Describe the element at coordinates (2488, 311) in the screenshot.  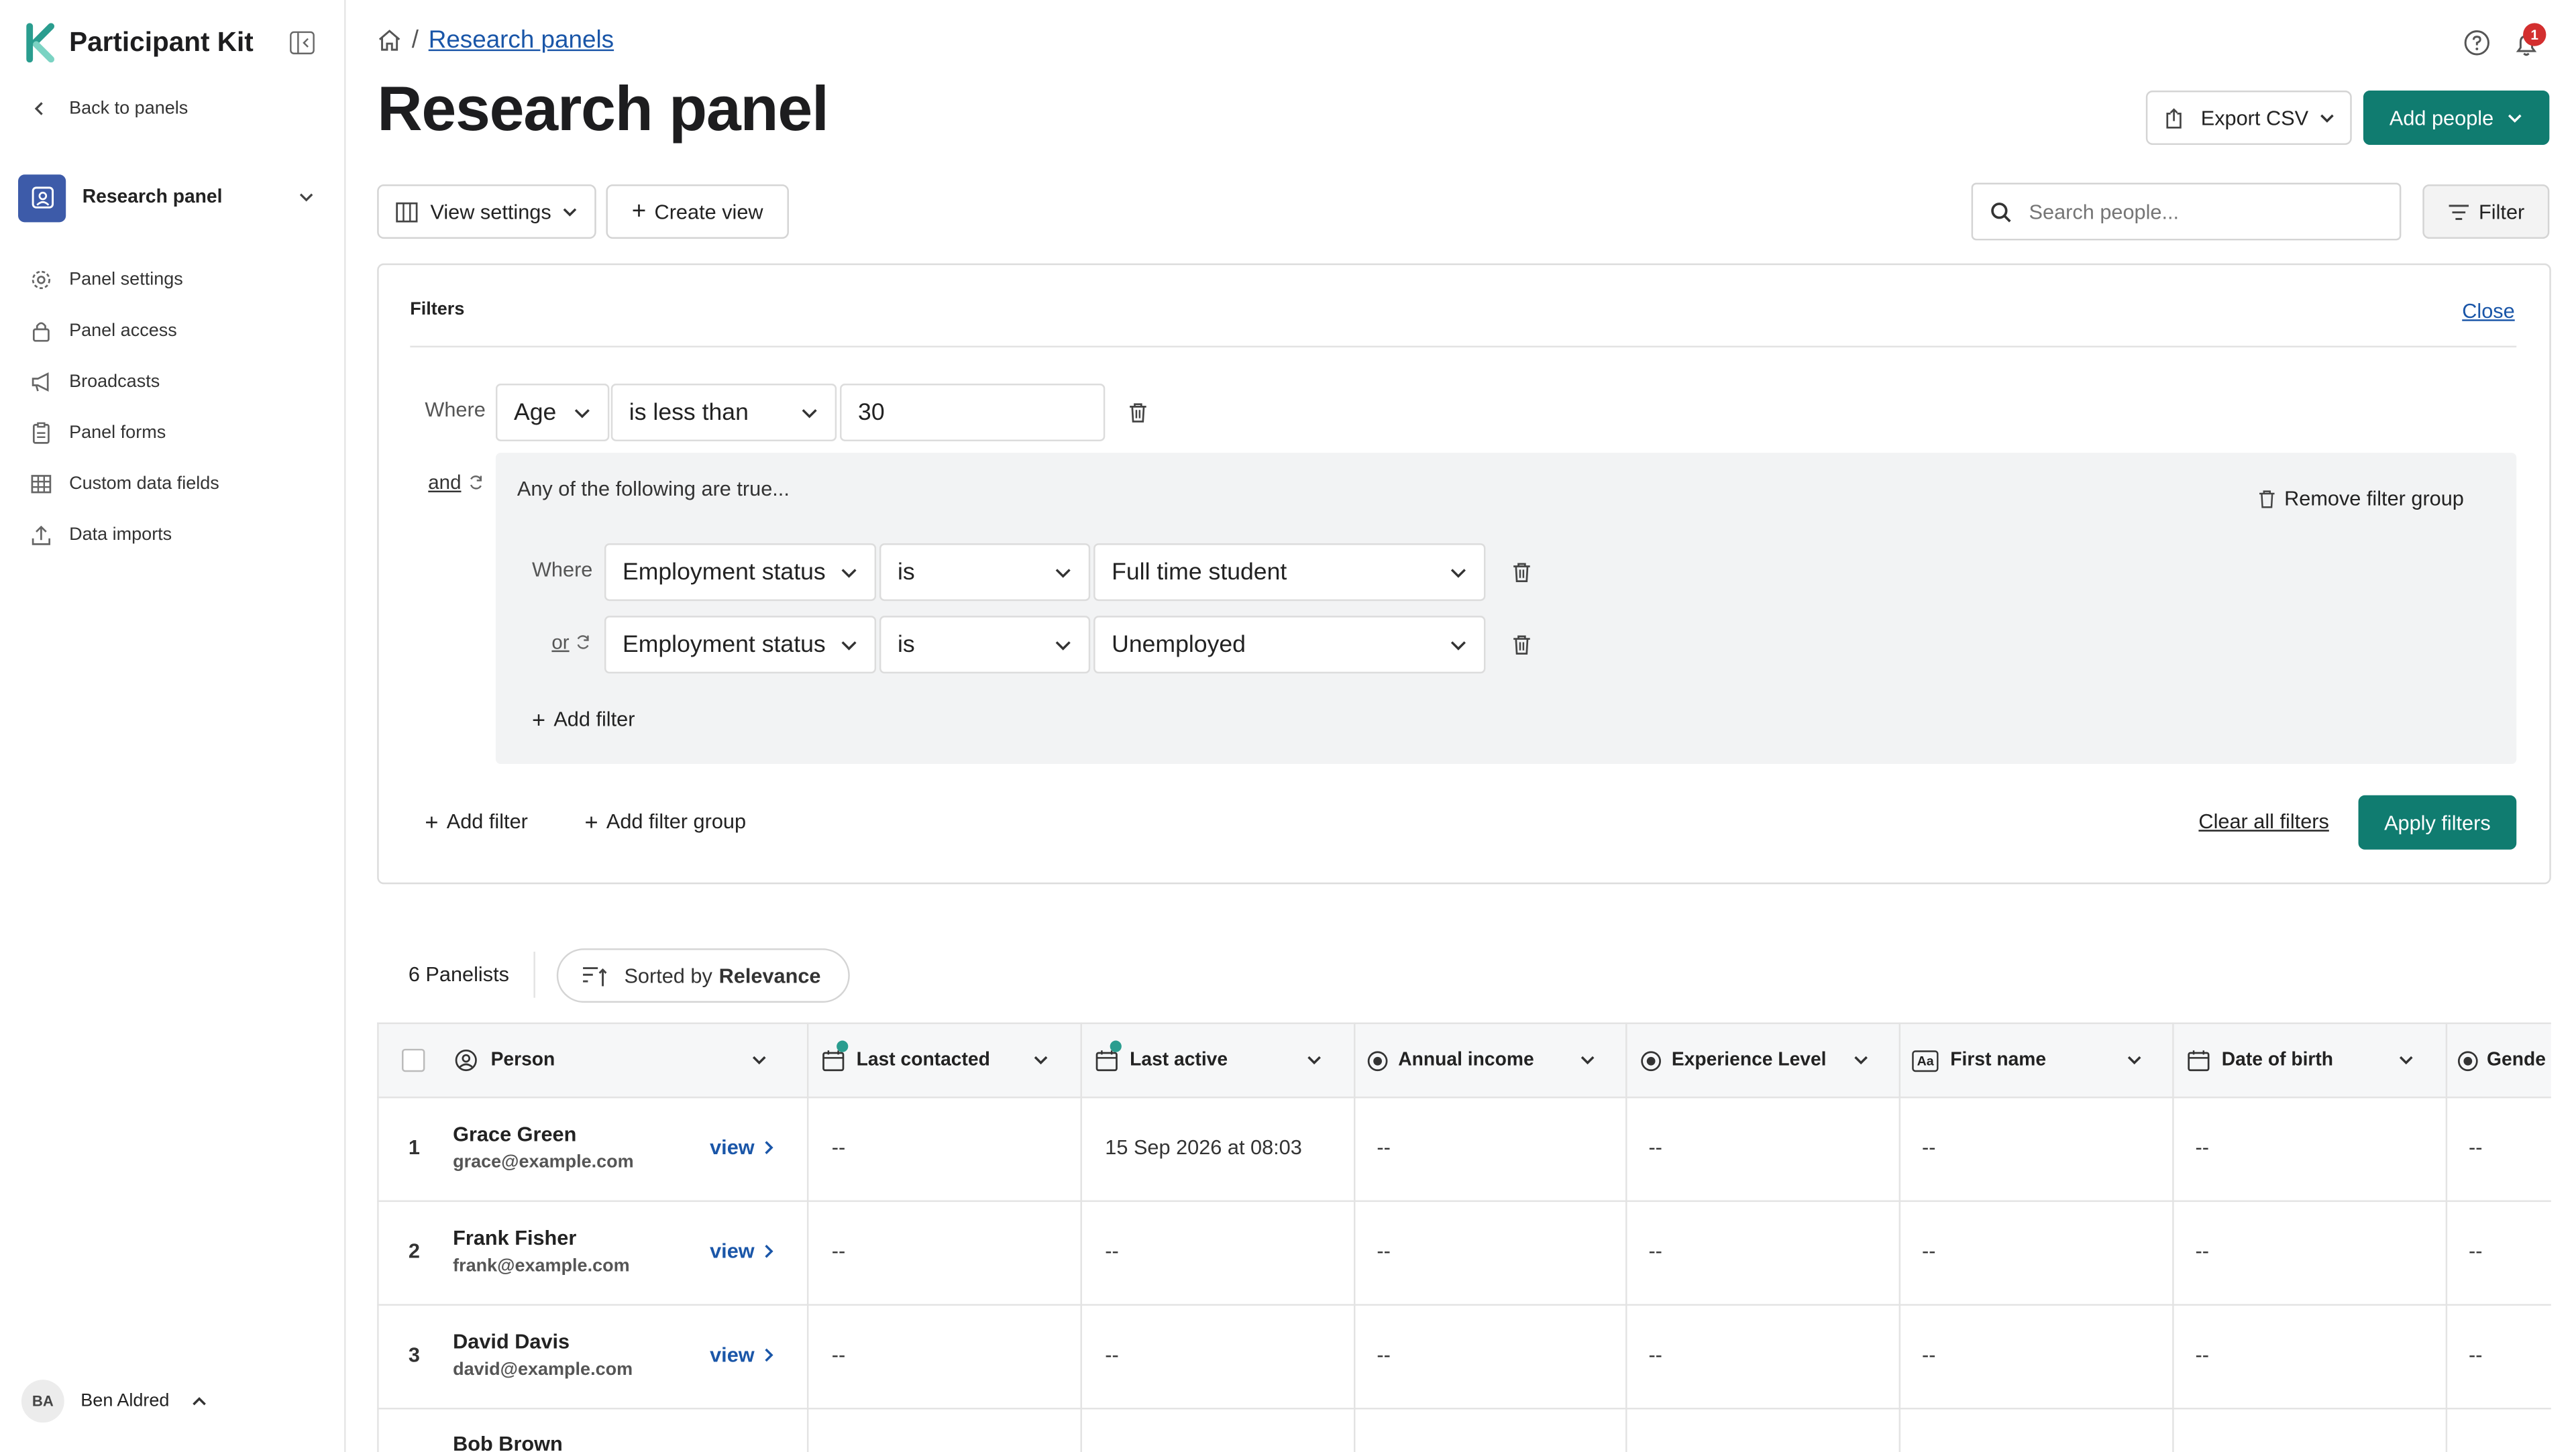
I see `close-filters-link: Close` at that location.